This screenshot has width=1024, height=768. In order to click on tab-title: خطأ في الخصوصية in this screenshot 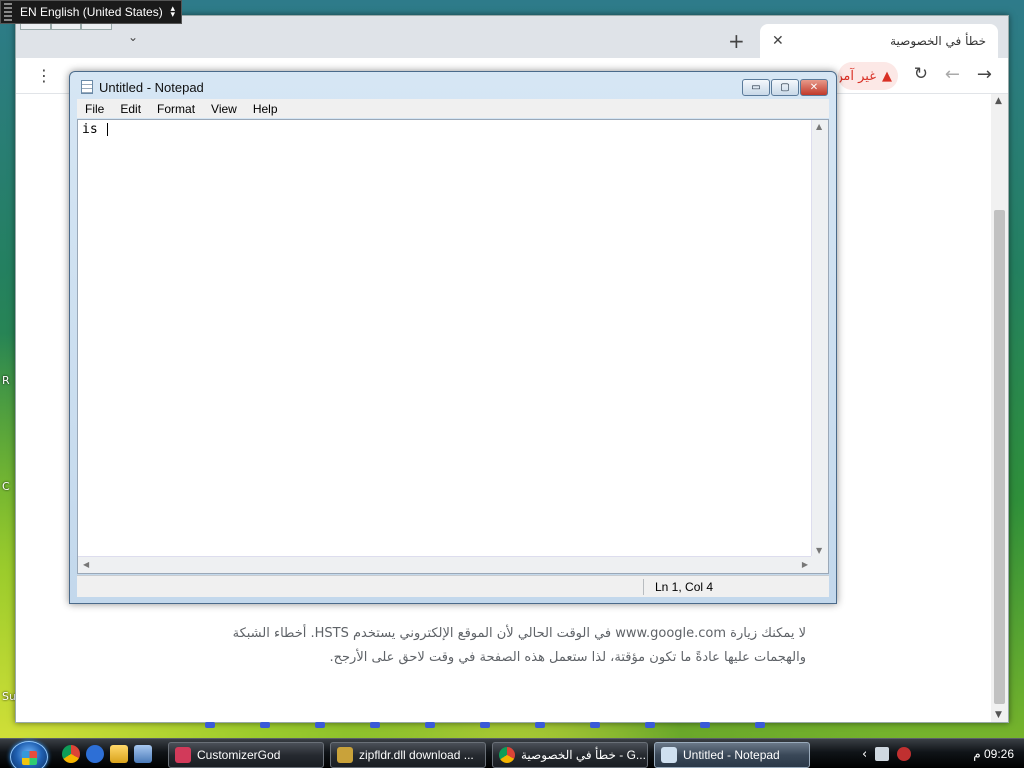, I will do `click(938, 41)`.